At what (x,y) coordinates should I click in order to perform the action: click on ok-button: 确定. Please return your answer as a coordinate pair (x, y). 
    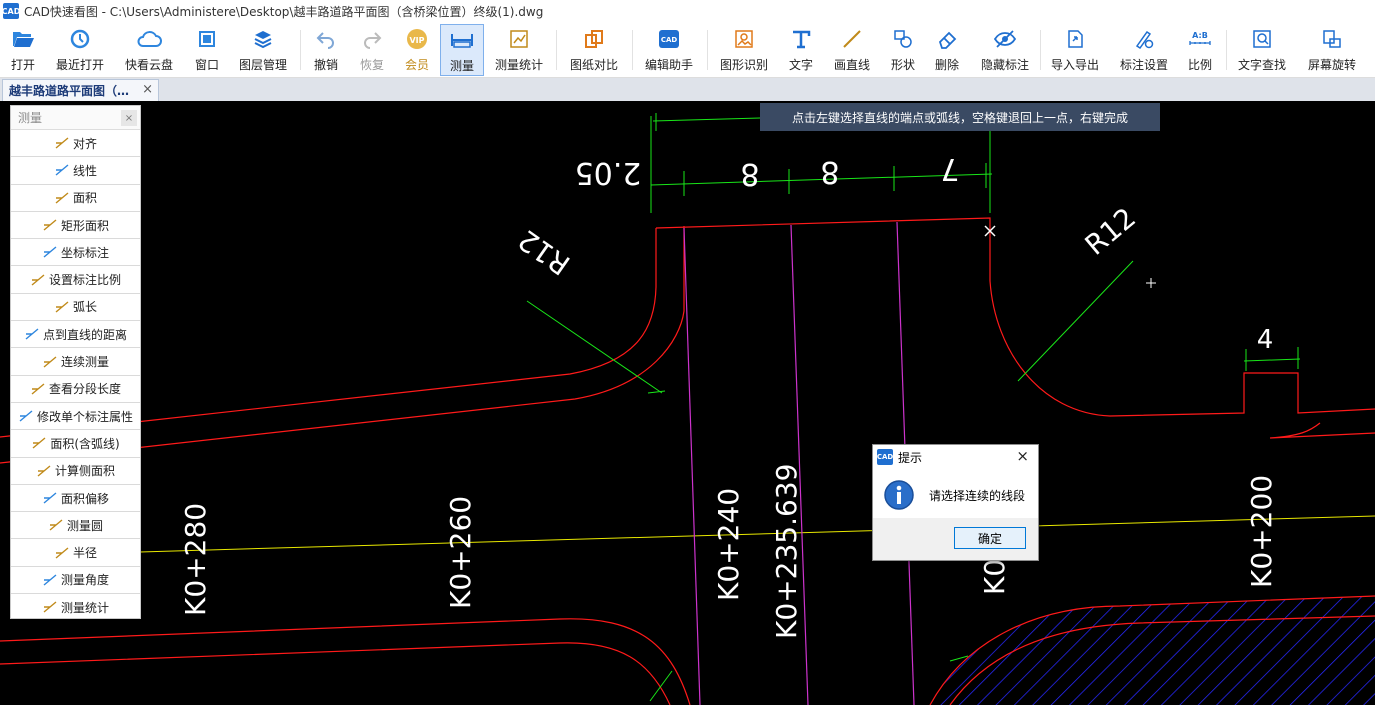
    Looking at the image, I should click on (990, 538).